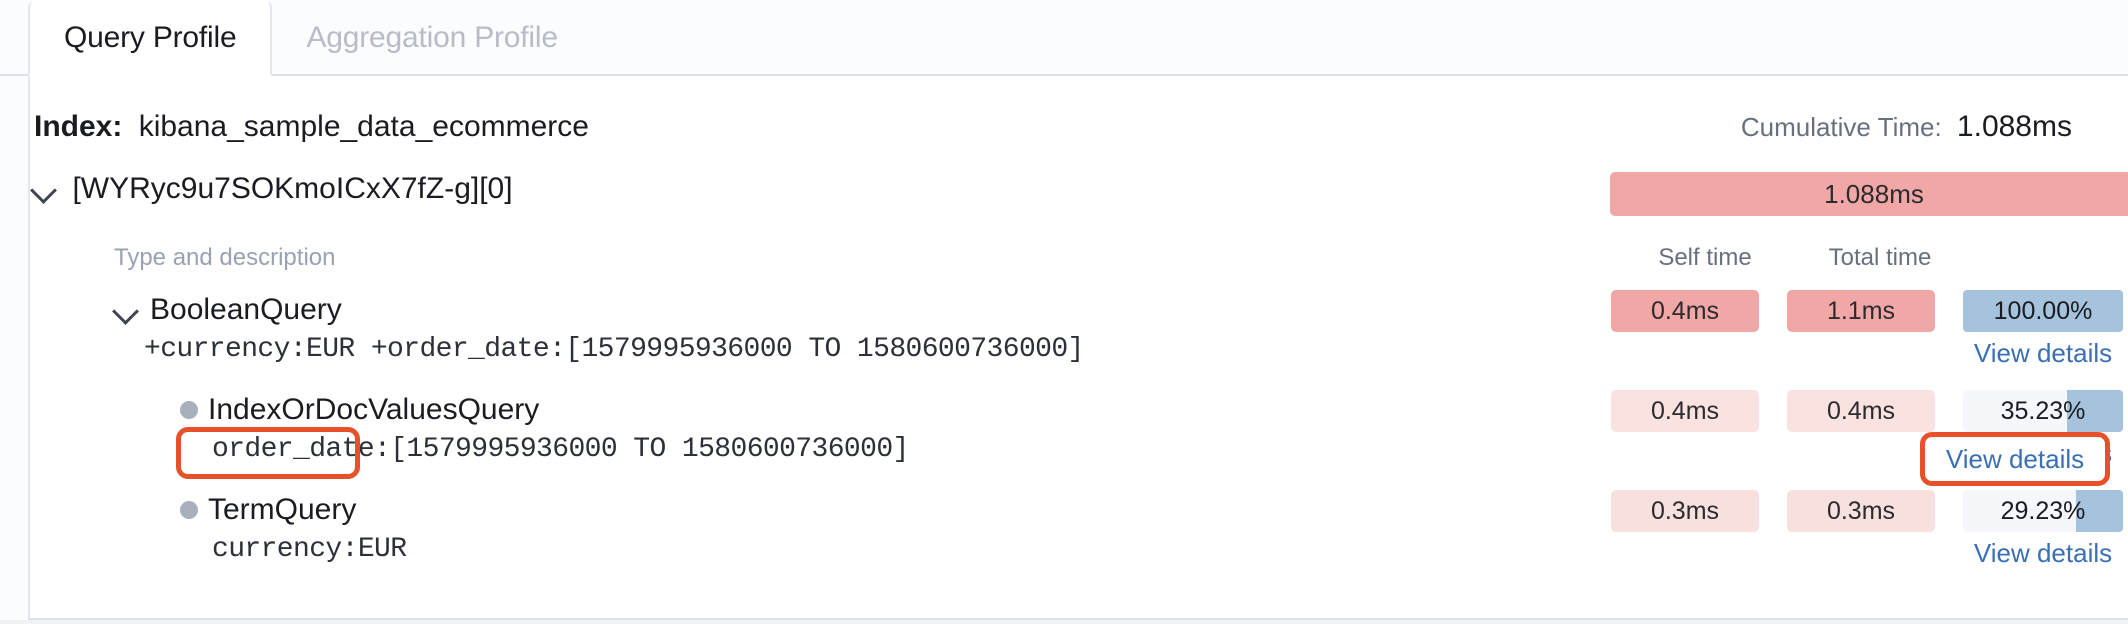 This screenshot has height=624, width=2128. What do you see at coordinates (1880, 257) in the screenshot?
I see `column-header-total-time: Total time` at bounding box center [1880, 257].